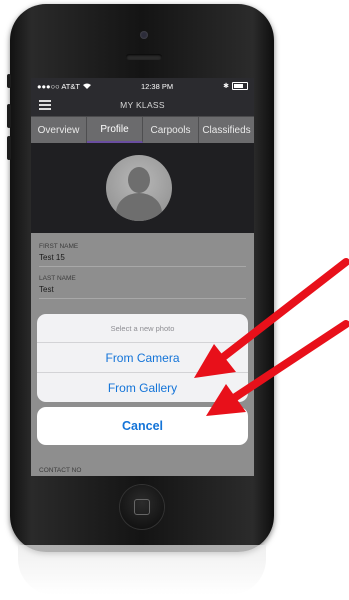 The width and height of the screenshot is (349, 600). I want to click on last-name-field: Test, so click(142, 290).